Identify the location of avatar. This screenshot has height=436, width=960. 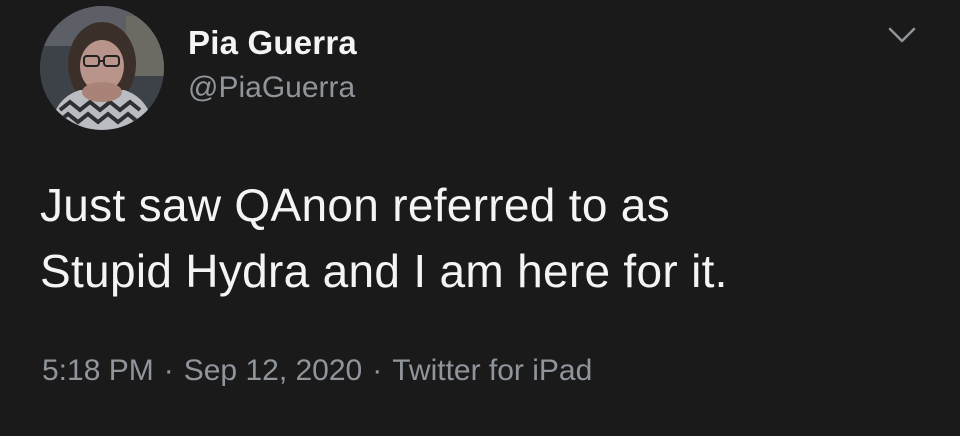
(102, 68).